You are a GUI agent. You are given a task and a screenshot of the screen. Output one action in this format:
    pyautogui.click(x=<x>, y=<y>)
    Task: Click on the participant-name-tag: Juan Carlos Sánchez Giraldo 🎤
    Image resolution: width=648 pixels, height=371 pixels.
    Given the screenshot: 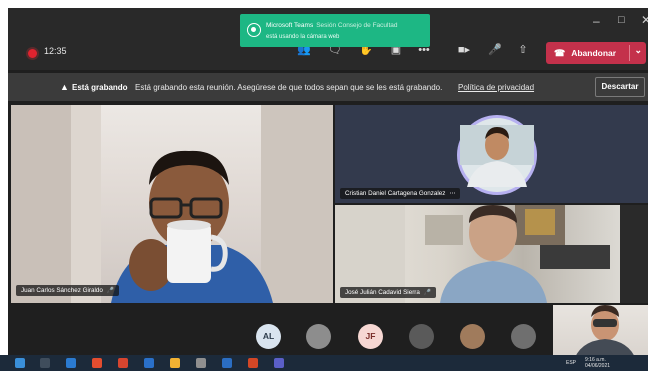 What is the action you would take?
    pyautogui.click(x=68, y=290)
    